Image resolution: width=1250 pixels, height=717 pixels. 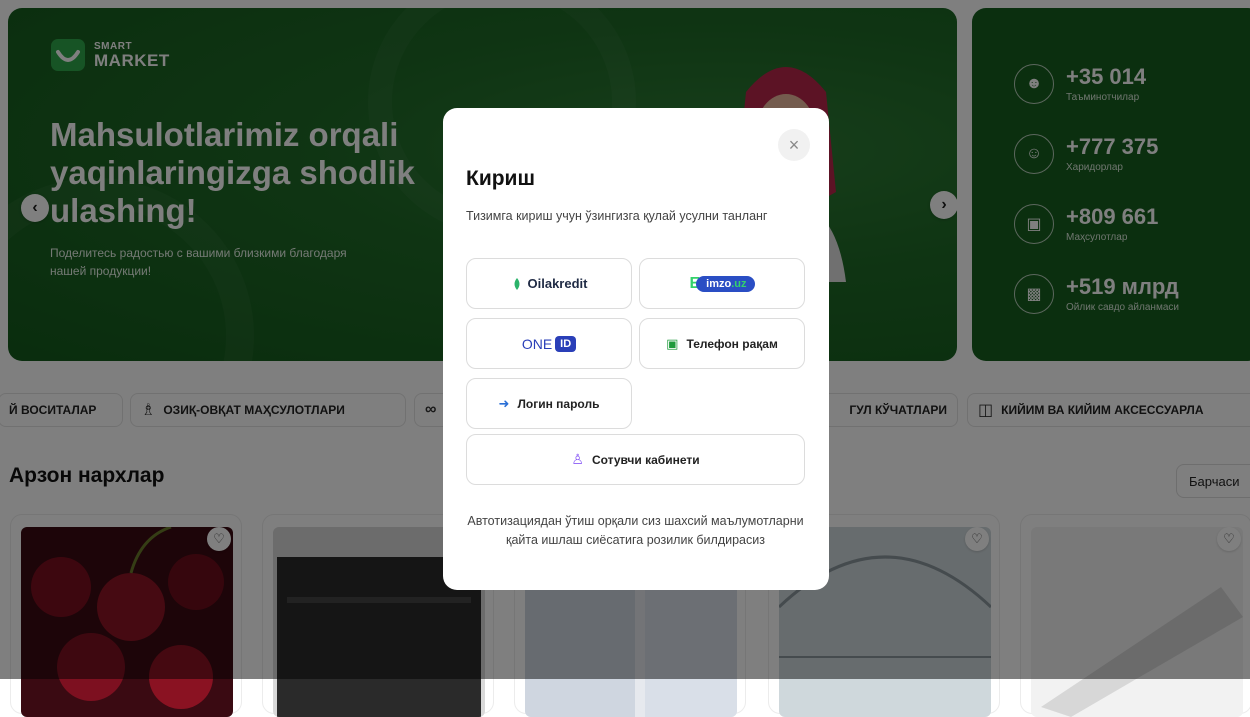 I want to click on seller-cabinet-button: ♙ Сотувчи кабинети, so click(x=635, y=459).